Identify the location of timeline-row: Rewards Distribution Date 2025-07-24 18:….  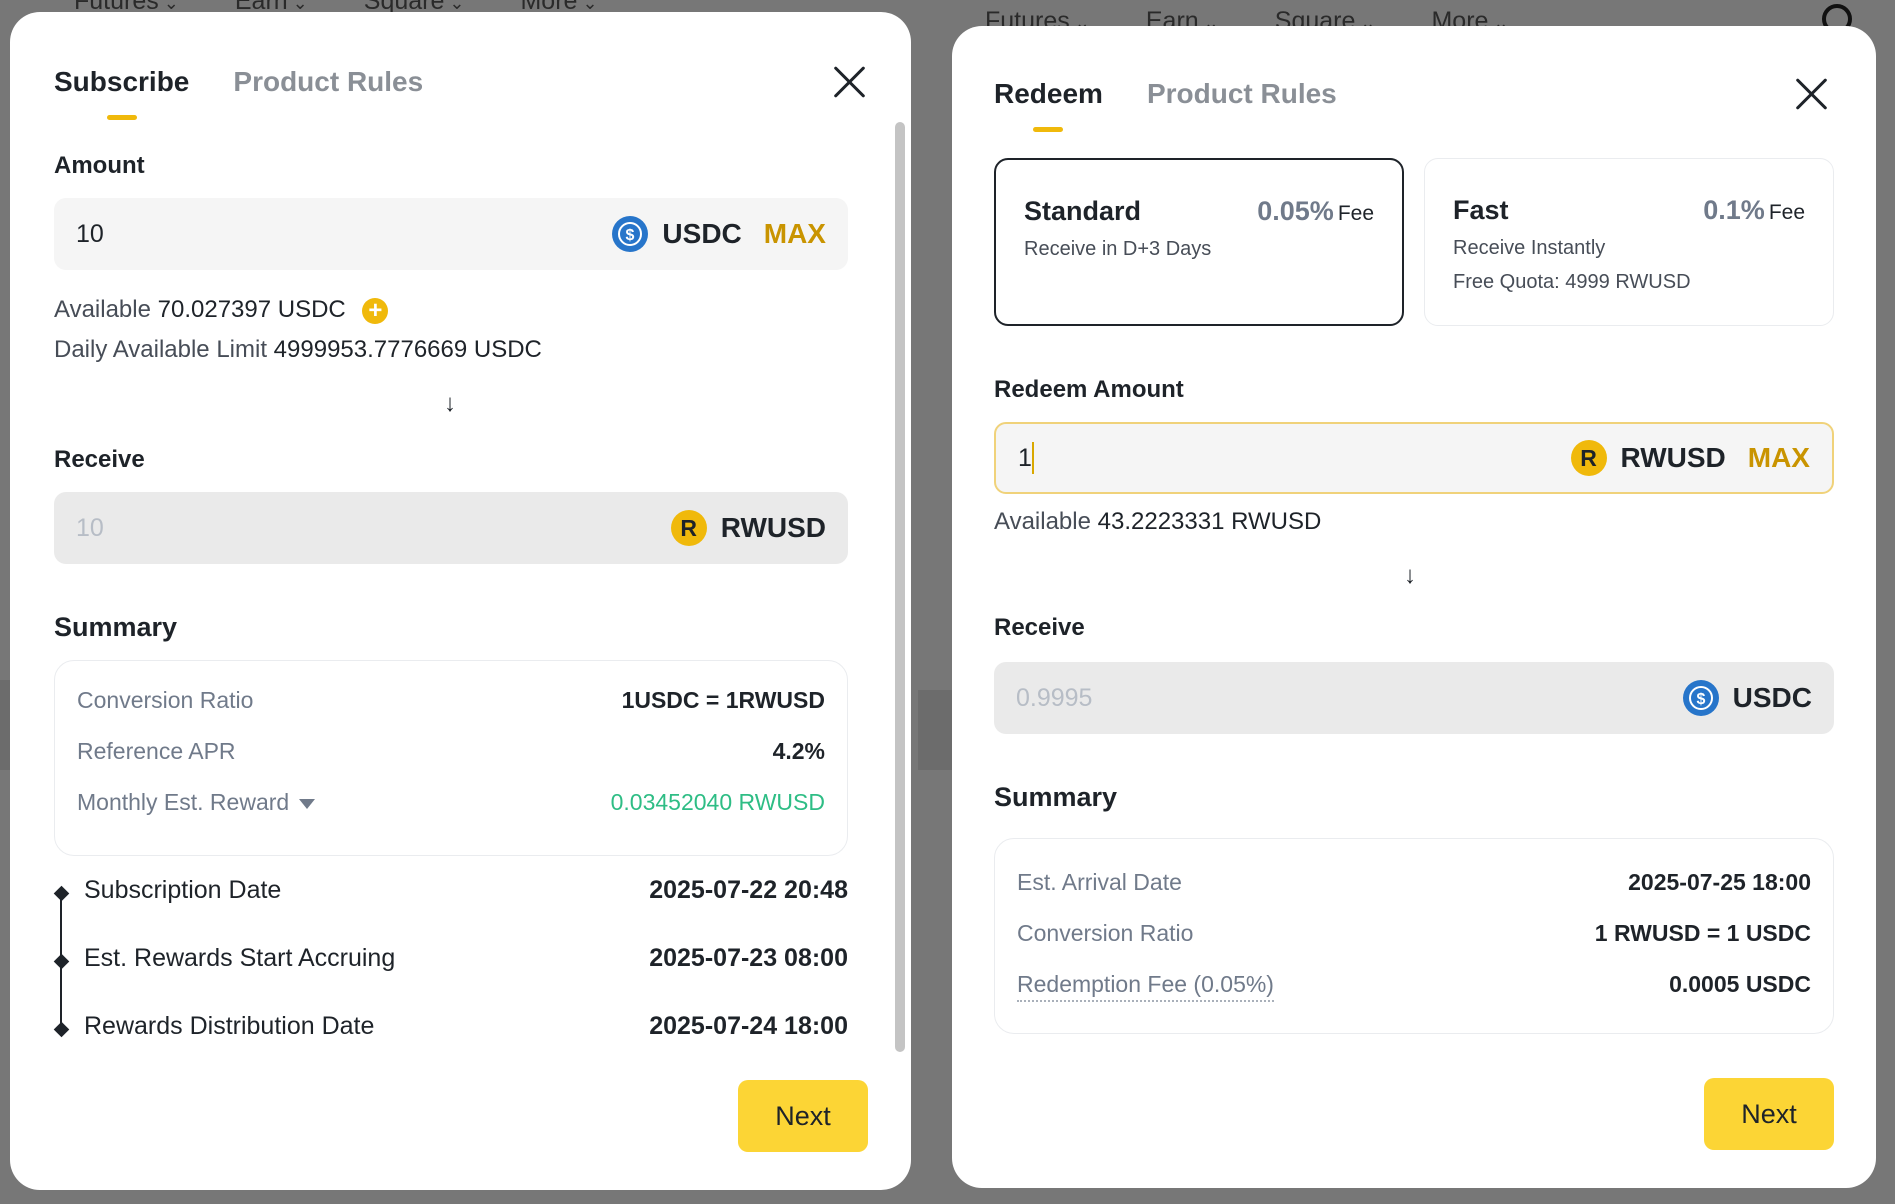
(466, 1026).